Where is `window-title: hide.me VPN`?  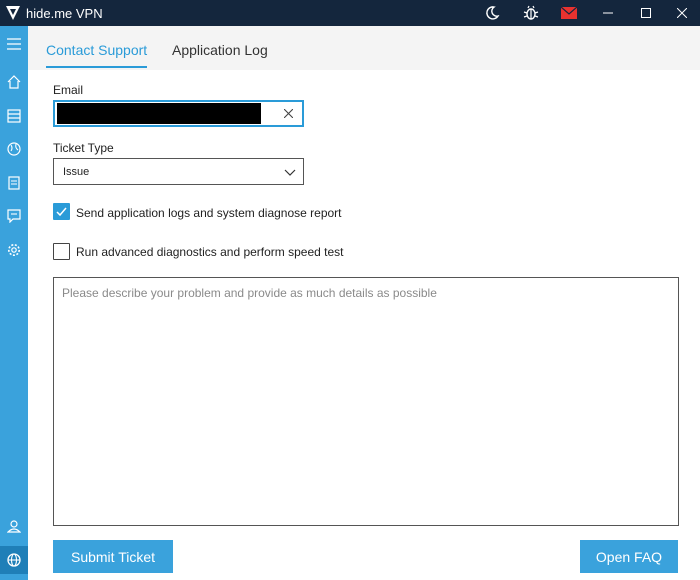
window-title: hide.me VPN is located at coordinates (64, 13).